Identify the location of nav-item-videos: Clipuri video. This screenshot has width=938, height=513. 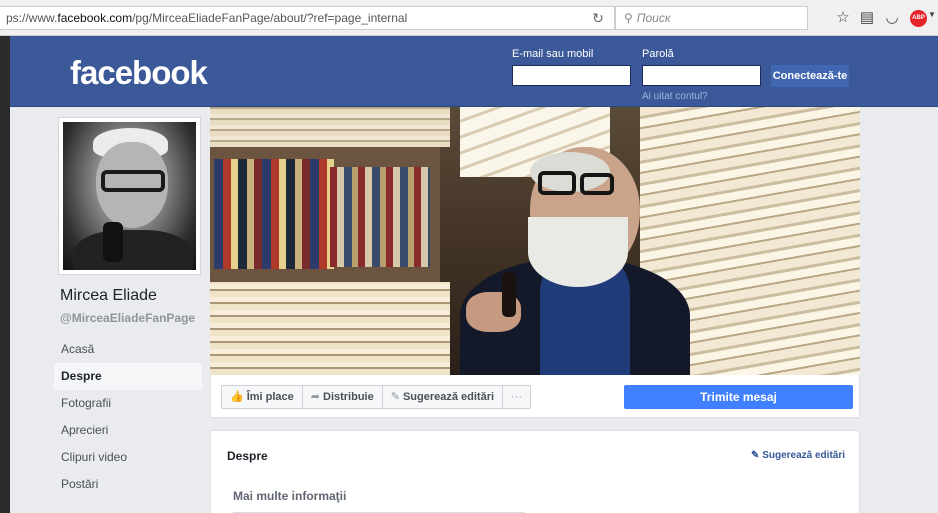
(128, 457).